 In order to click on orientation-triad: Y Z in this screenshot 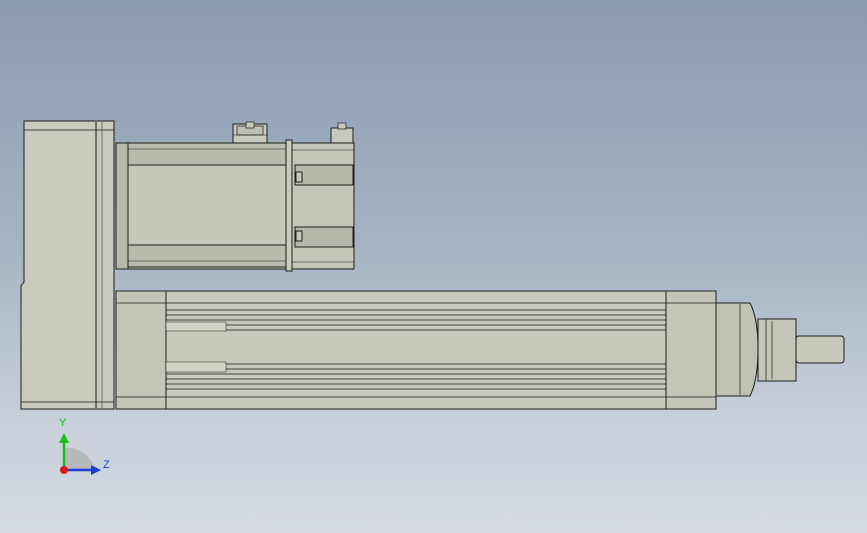, I will do `click(84, 446)`.